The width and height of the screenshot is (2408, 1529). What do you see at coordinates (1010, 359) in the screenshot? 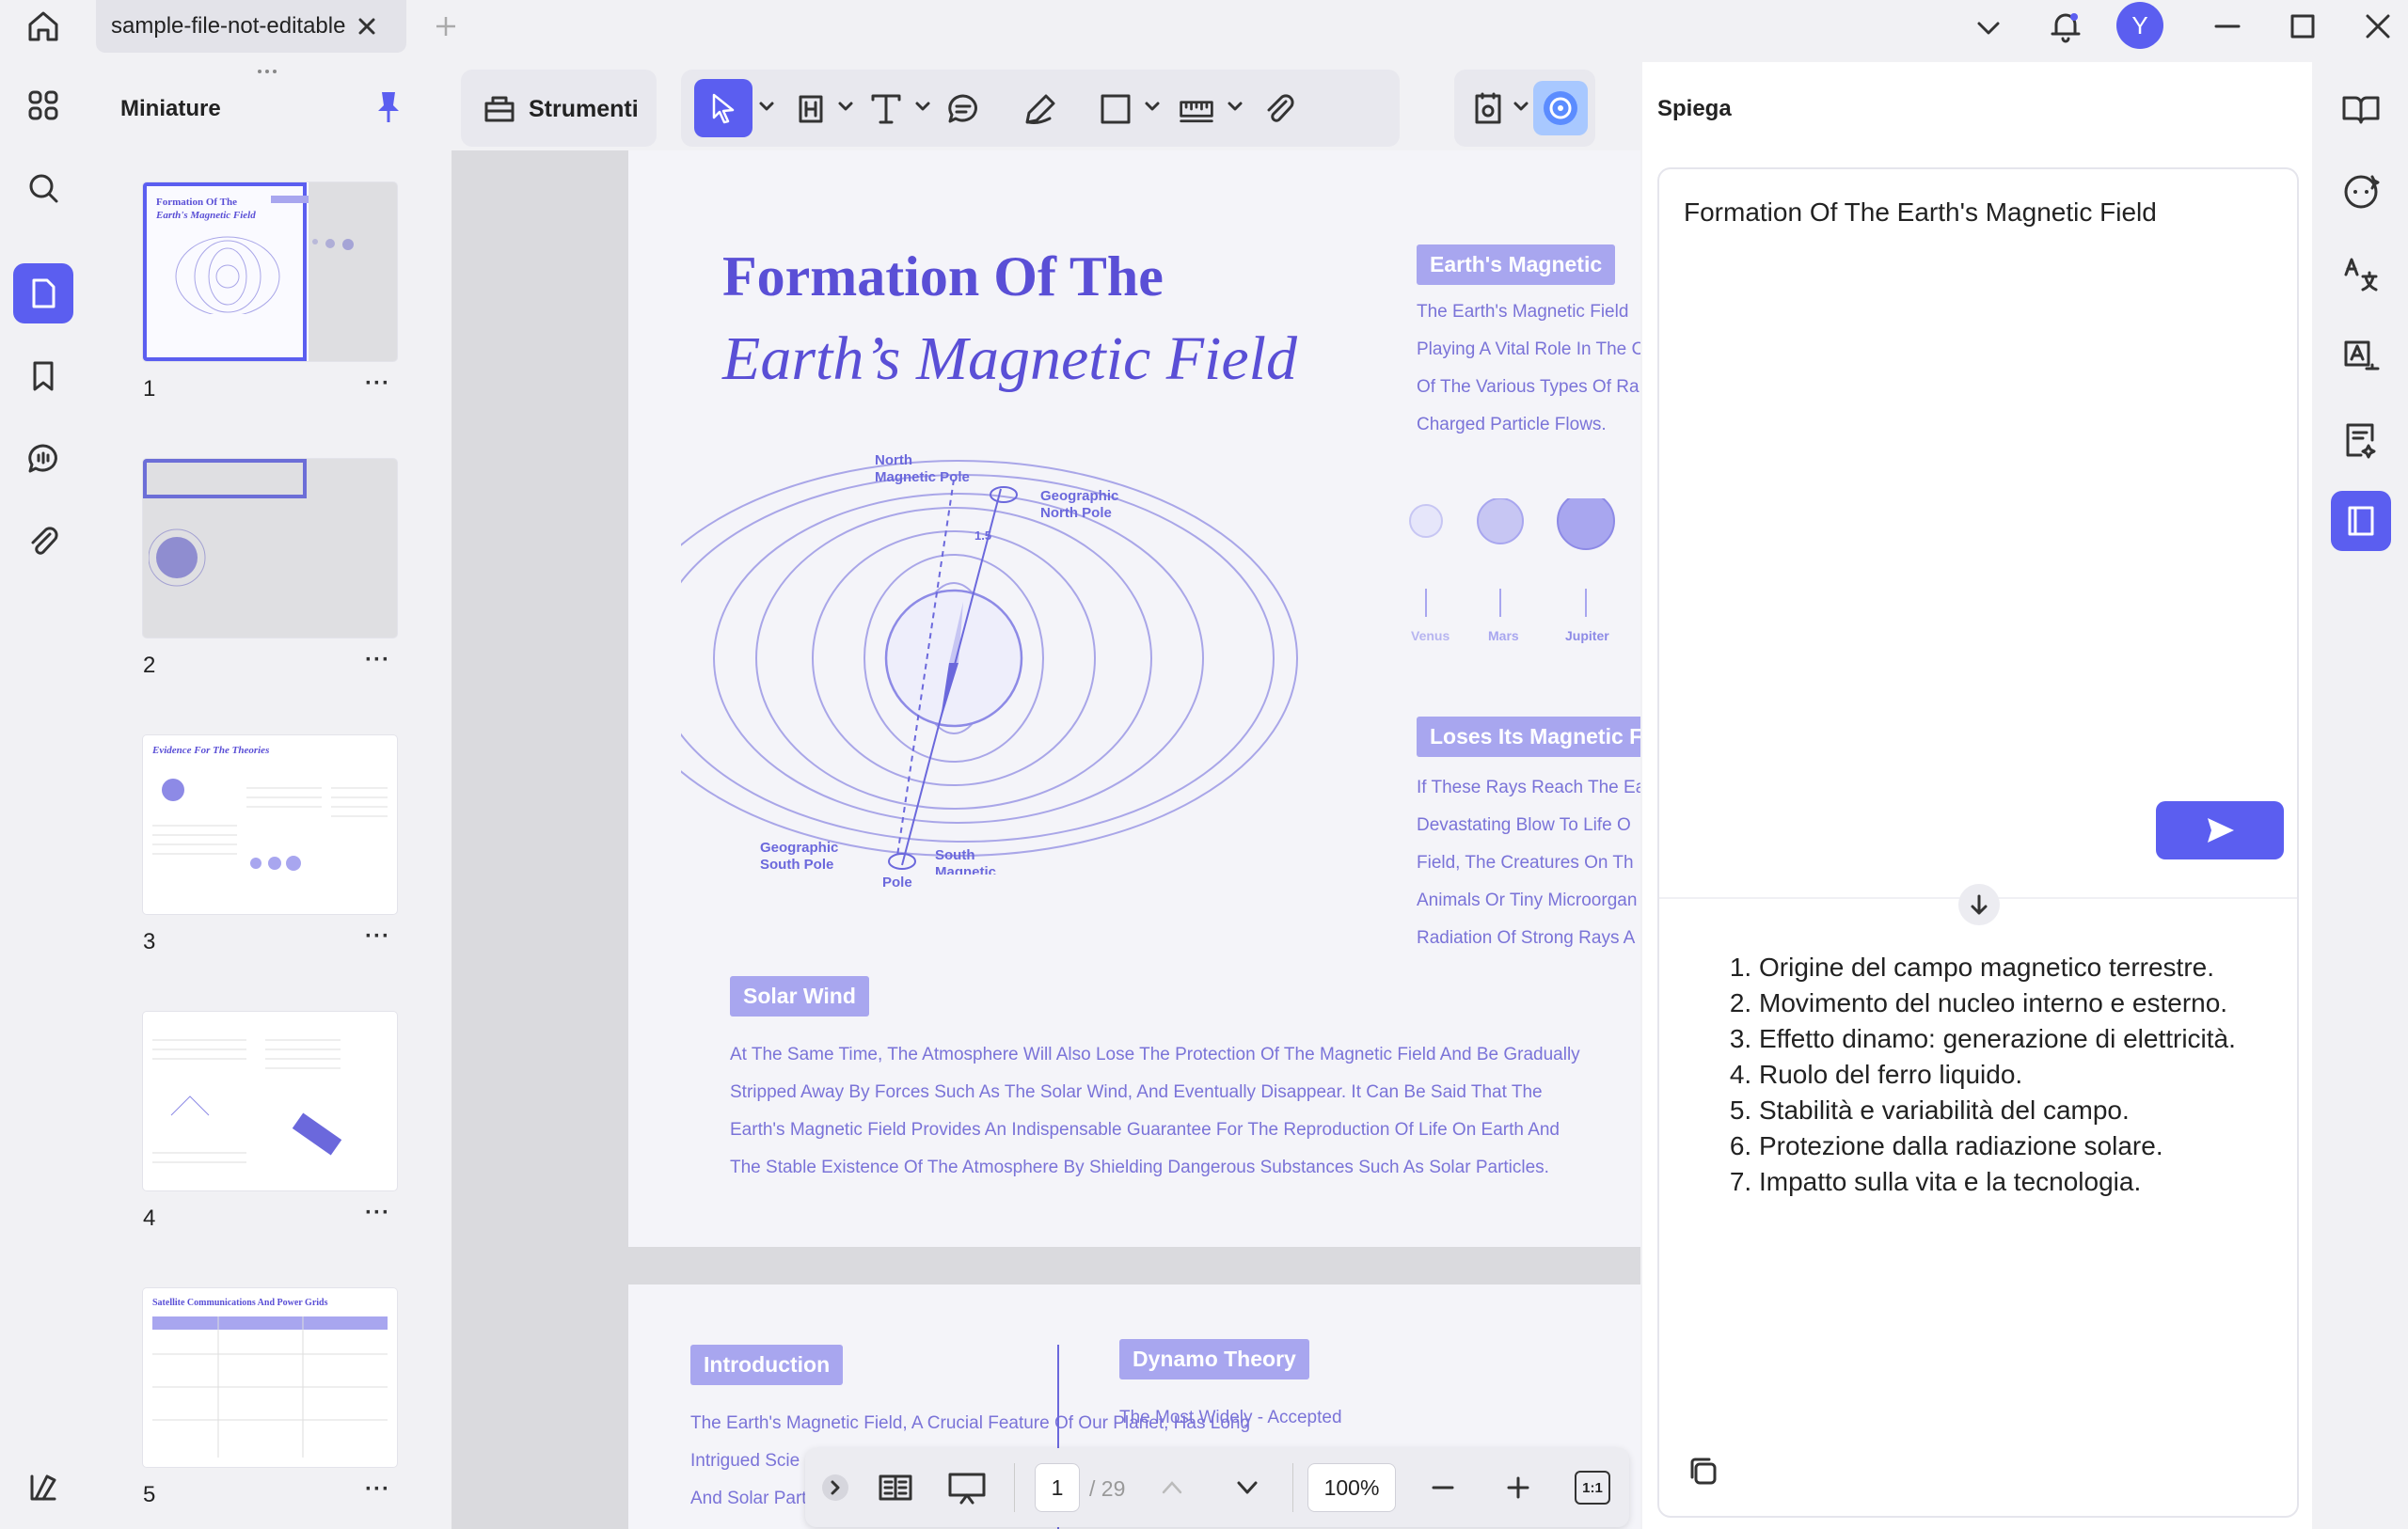
I see `doc-title-line2: Earth’s Magnetic Field` at bounding box center [1010, 359].